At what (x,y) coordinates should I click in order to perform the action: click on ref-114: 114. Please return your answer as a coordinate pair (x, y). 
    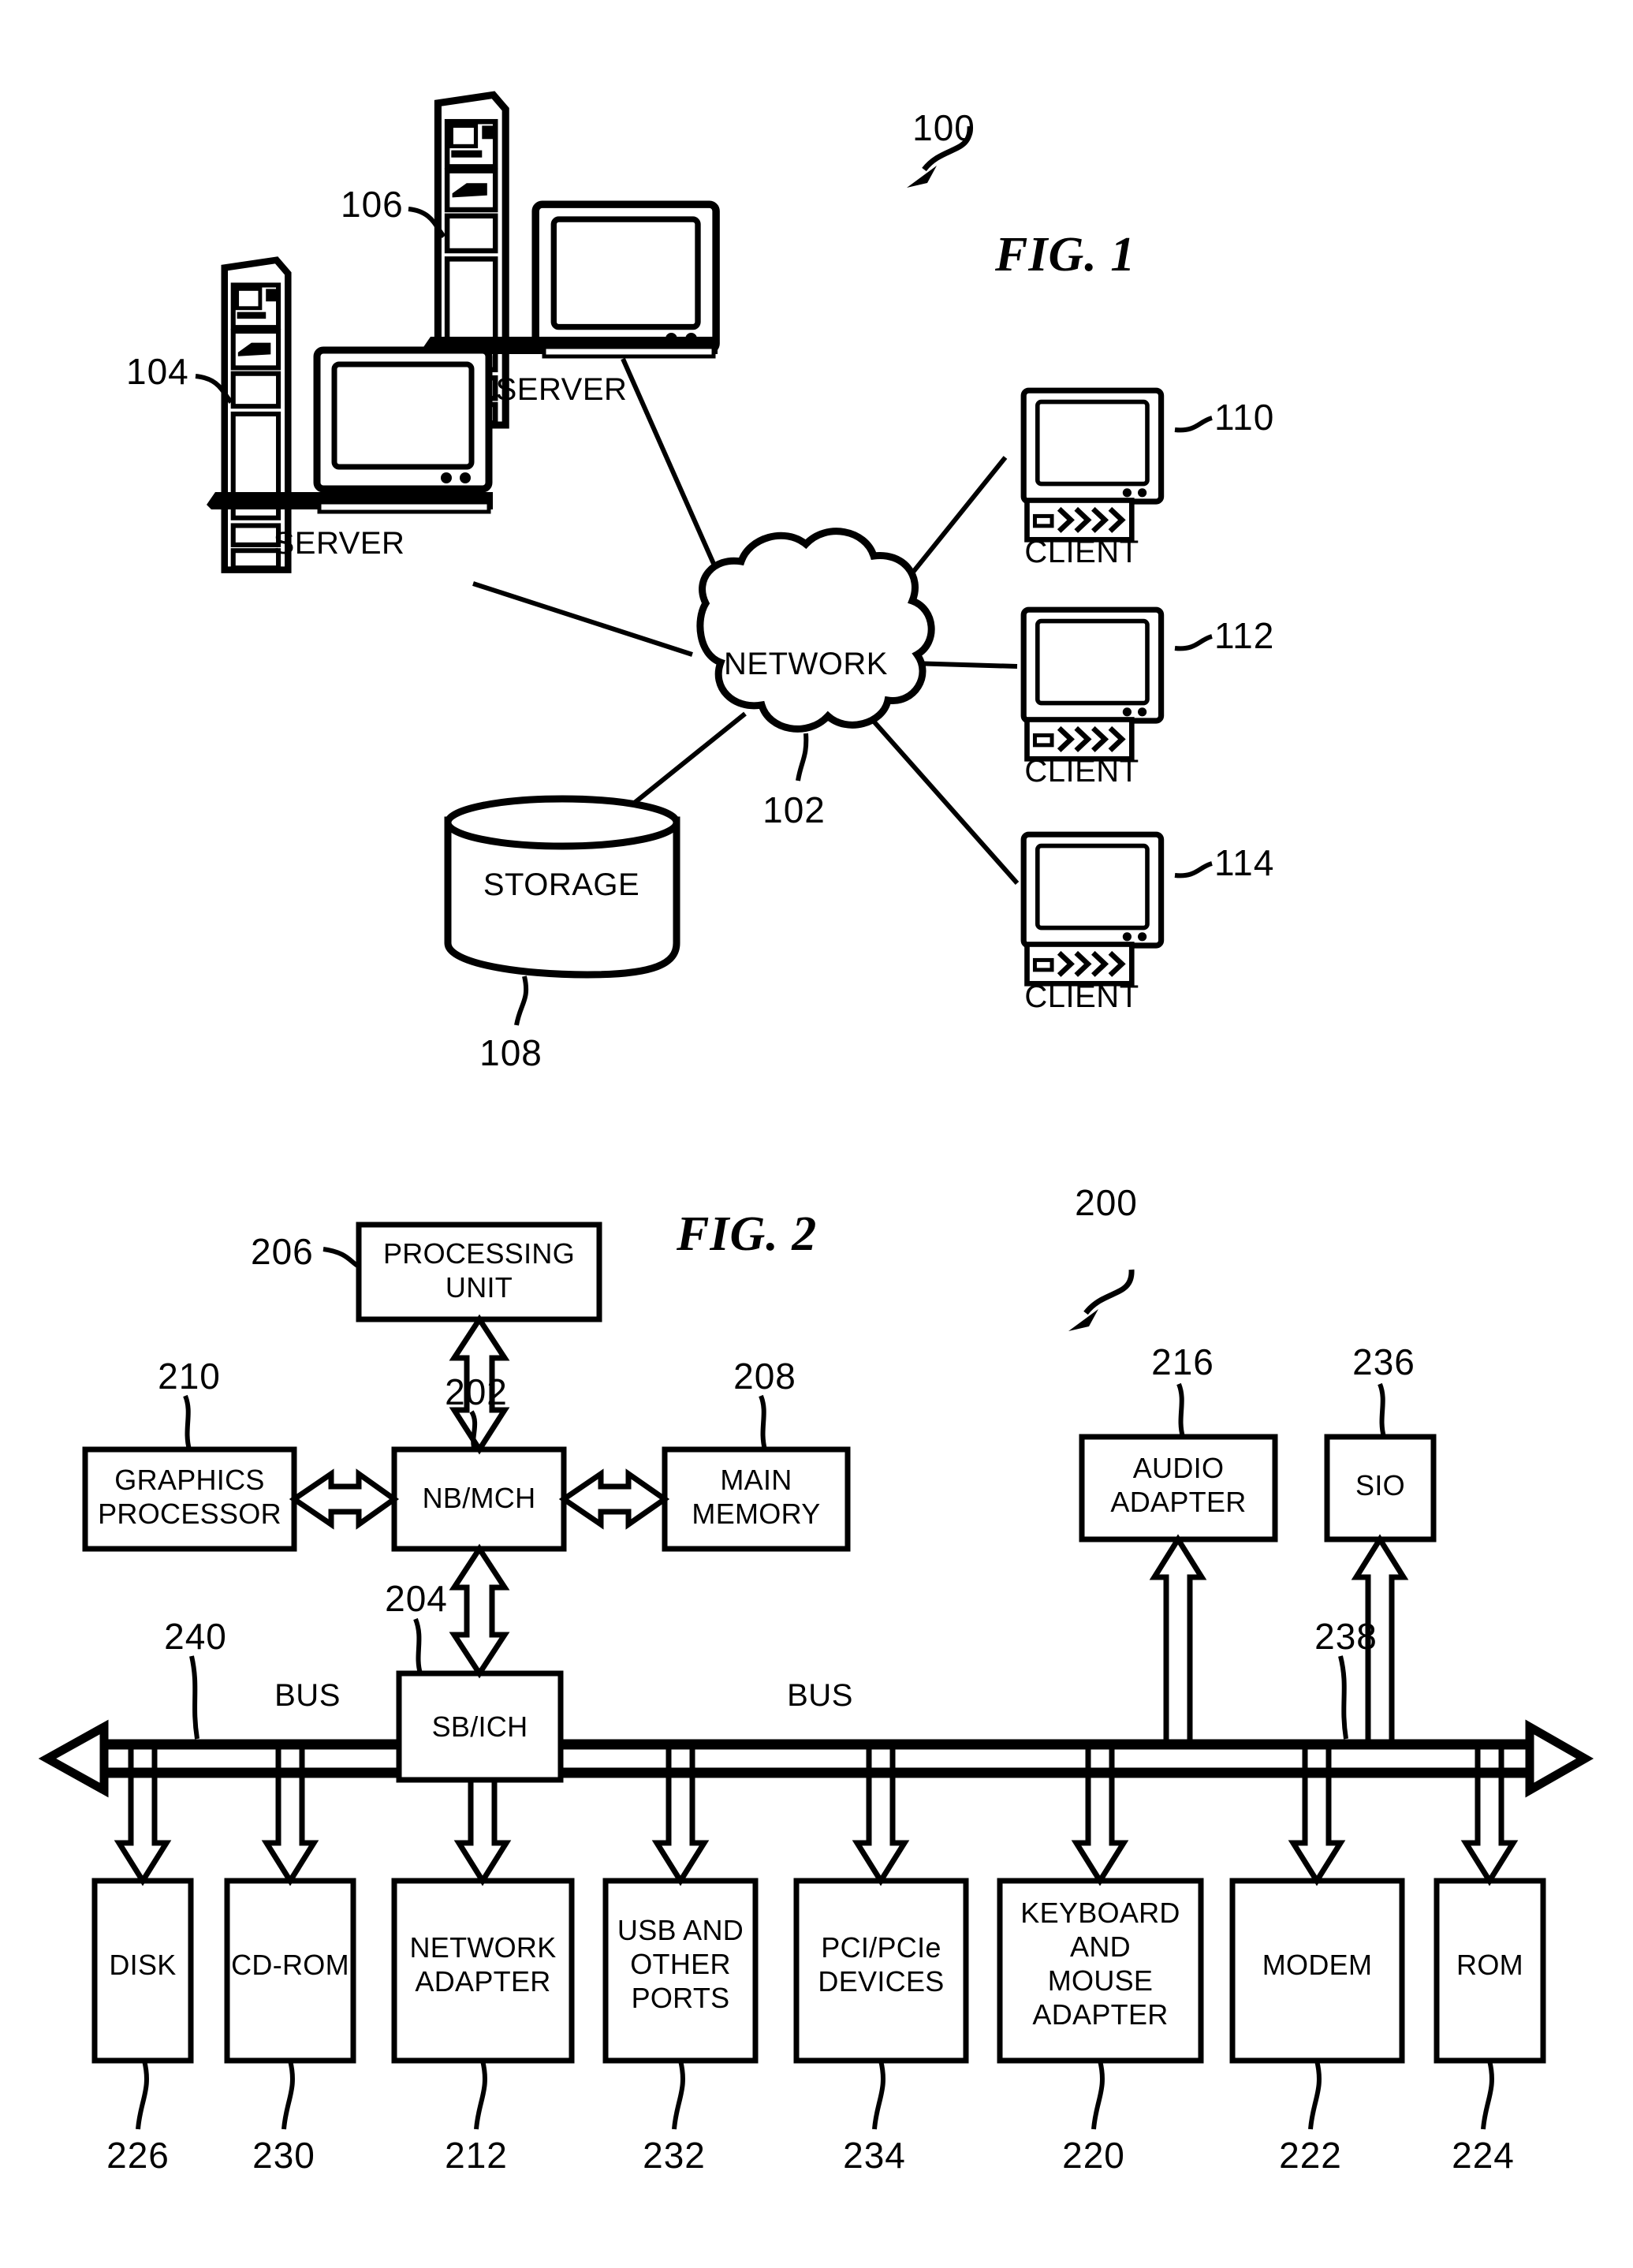
    Looking at the image, I should click on (1244, 862).